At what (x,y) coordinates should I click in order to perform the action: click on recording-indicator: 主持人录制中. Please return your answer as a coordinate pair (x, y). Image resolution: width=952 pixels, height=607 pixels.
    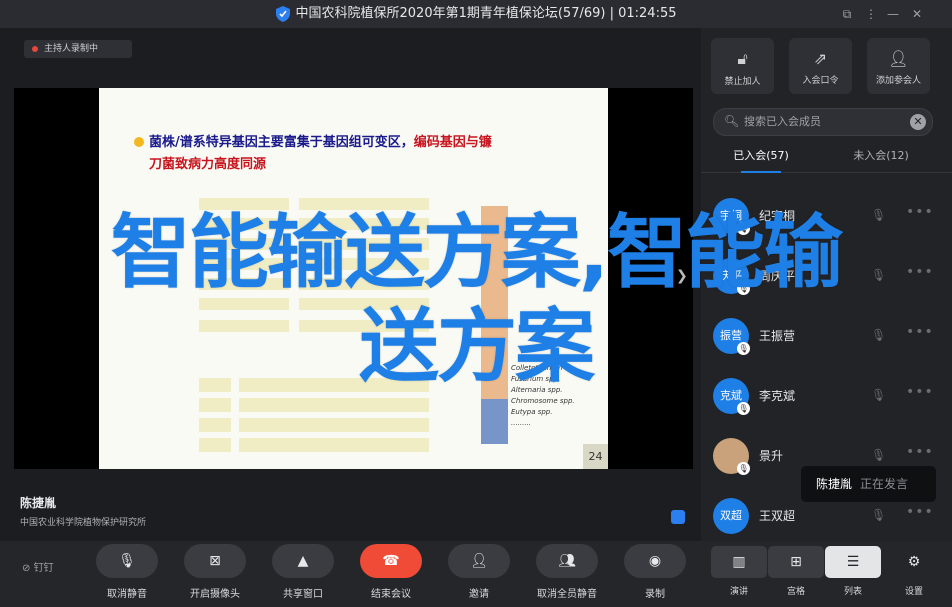
    Looking at the image, I should click on (78, 49).